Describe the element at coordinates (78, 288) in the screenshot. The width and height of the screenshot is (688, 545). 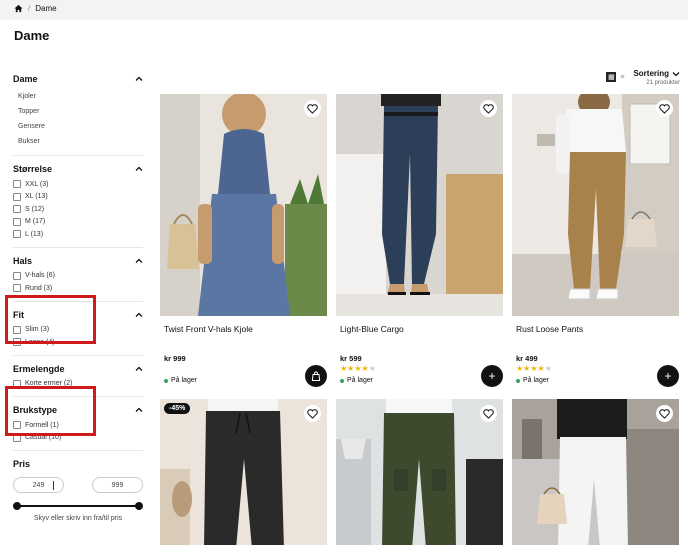
I see `neck-option: Rund (3)` at that location.